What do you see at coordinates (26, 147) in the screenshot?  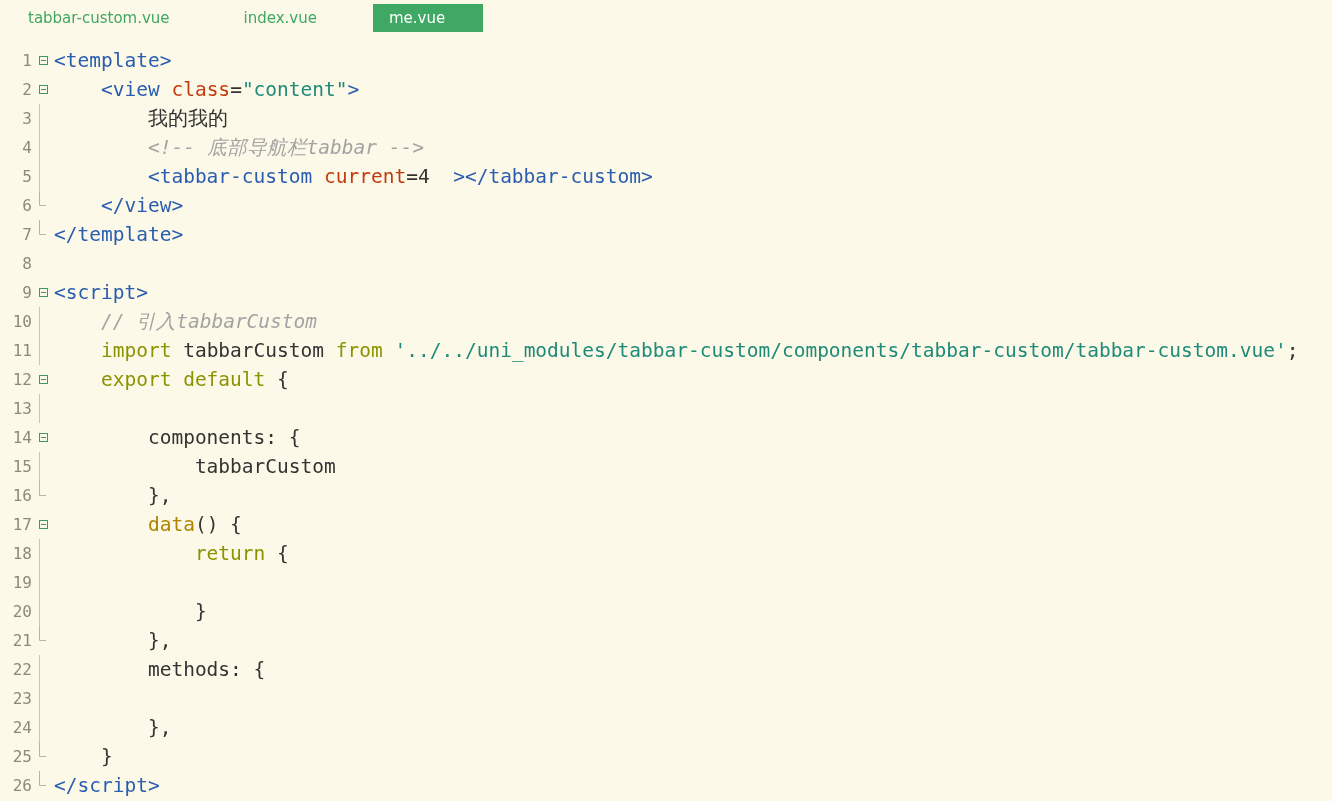 I see `line-number: 4` at bounding box center [26, 147].